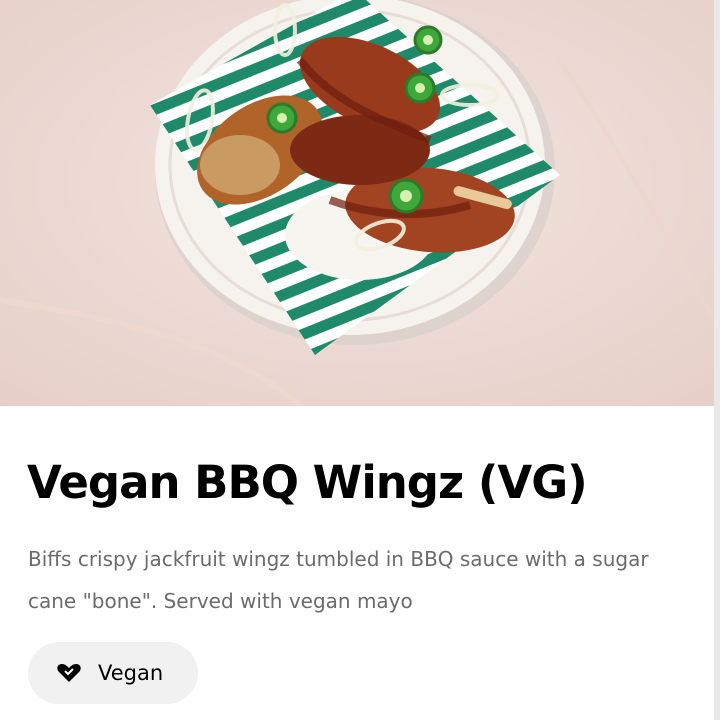  Describe the element at coordinates (131, 673) in the screenshot. I see `dietary-tag-label: Vegan` at that location.